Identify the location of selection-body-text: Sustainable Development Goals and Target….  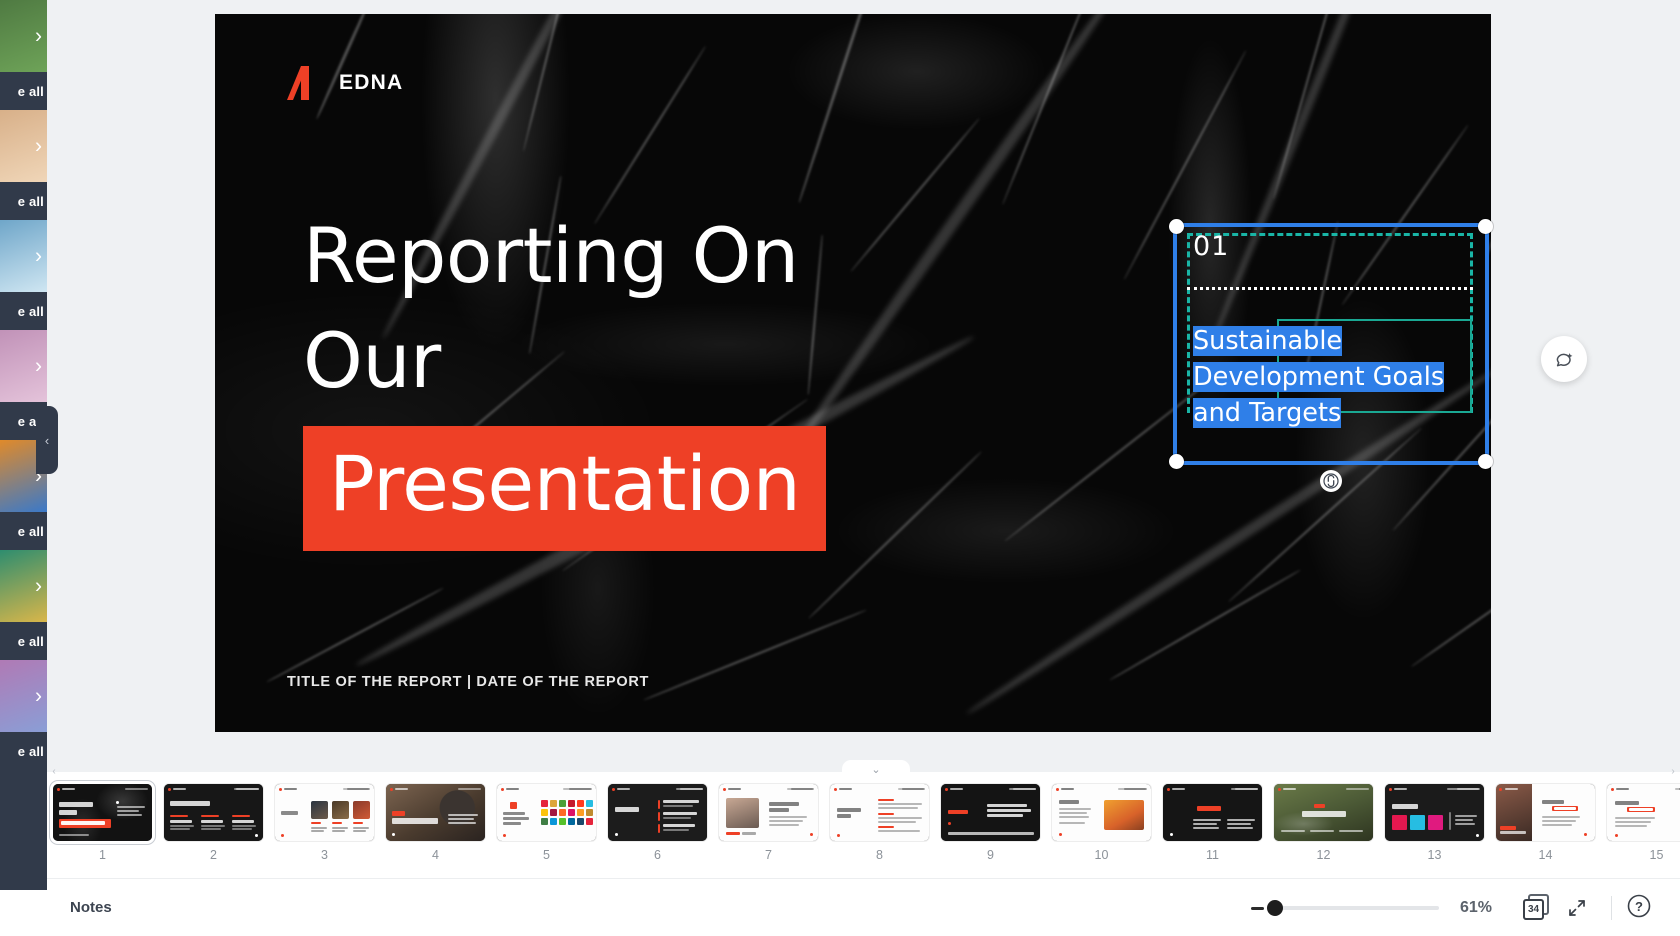
(1331, 377).